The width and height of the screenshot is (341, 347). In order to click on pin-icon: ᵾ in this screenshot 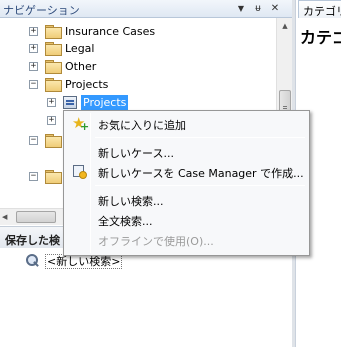, I will do `click(258, 8)`.